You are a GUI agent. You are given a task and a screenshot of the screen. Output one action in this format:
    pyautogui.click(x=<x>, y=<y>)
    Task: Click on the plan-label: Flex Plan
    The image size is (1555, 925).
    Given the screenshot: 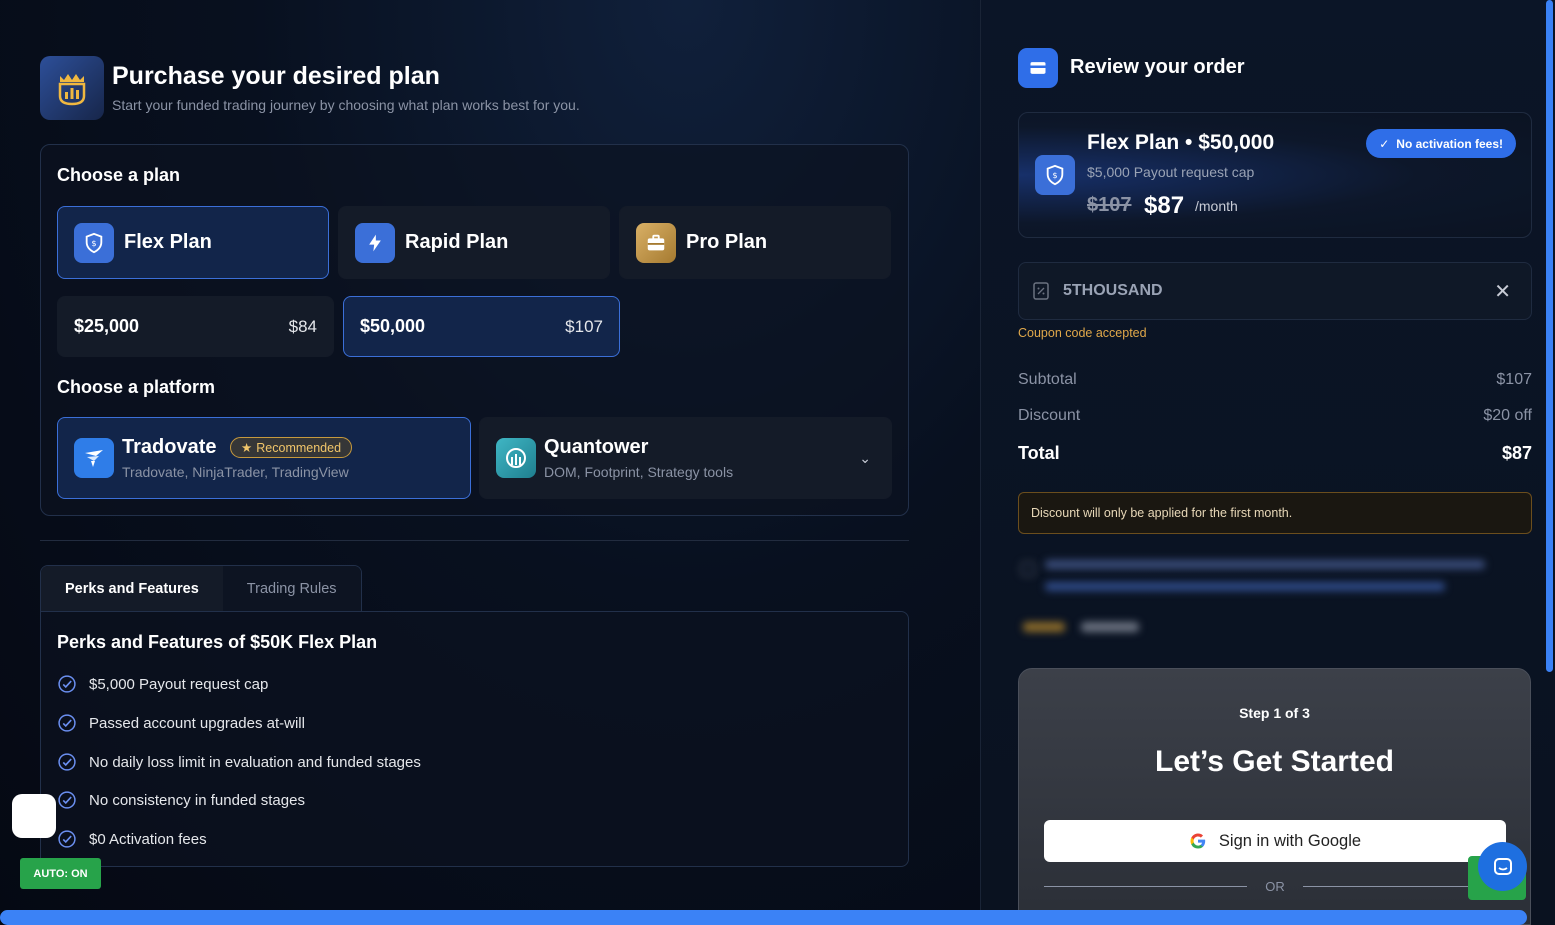 What is the action you would take?
    pyautogui.click(x=168, y=242)
    